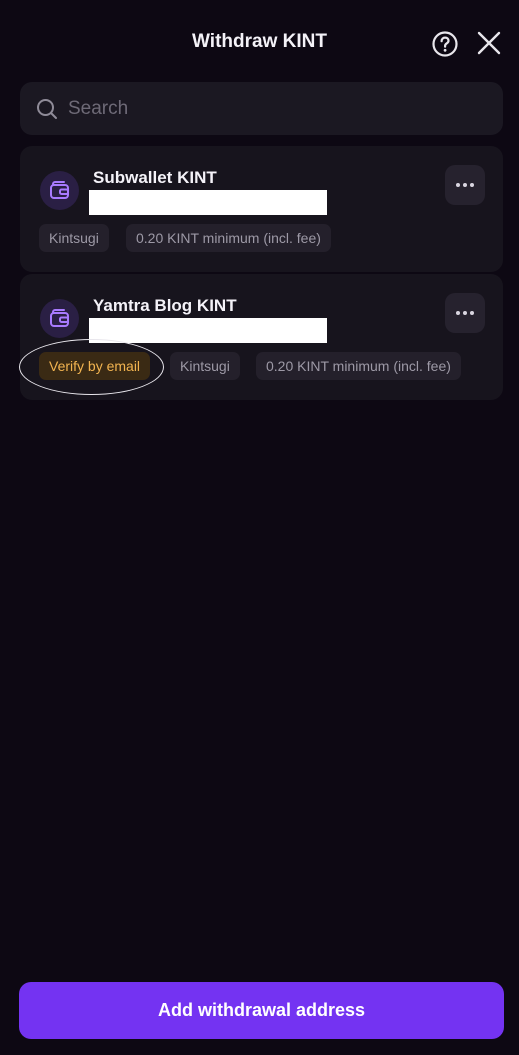 The image size is (519, 1055). Describe the element at coordinates (95, 366) in the screenshot. I see `verify-email-tag: Verify by email` at that location.